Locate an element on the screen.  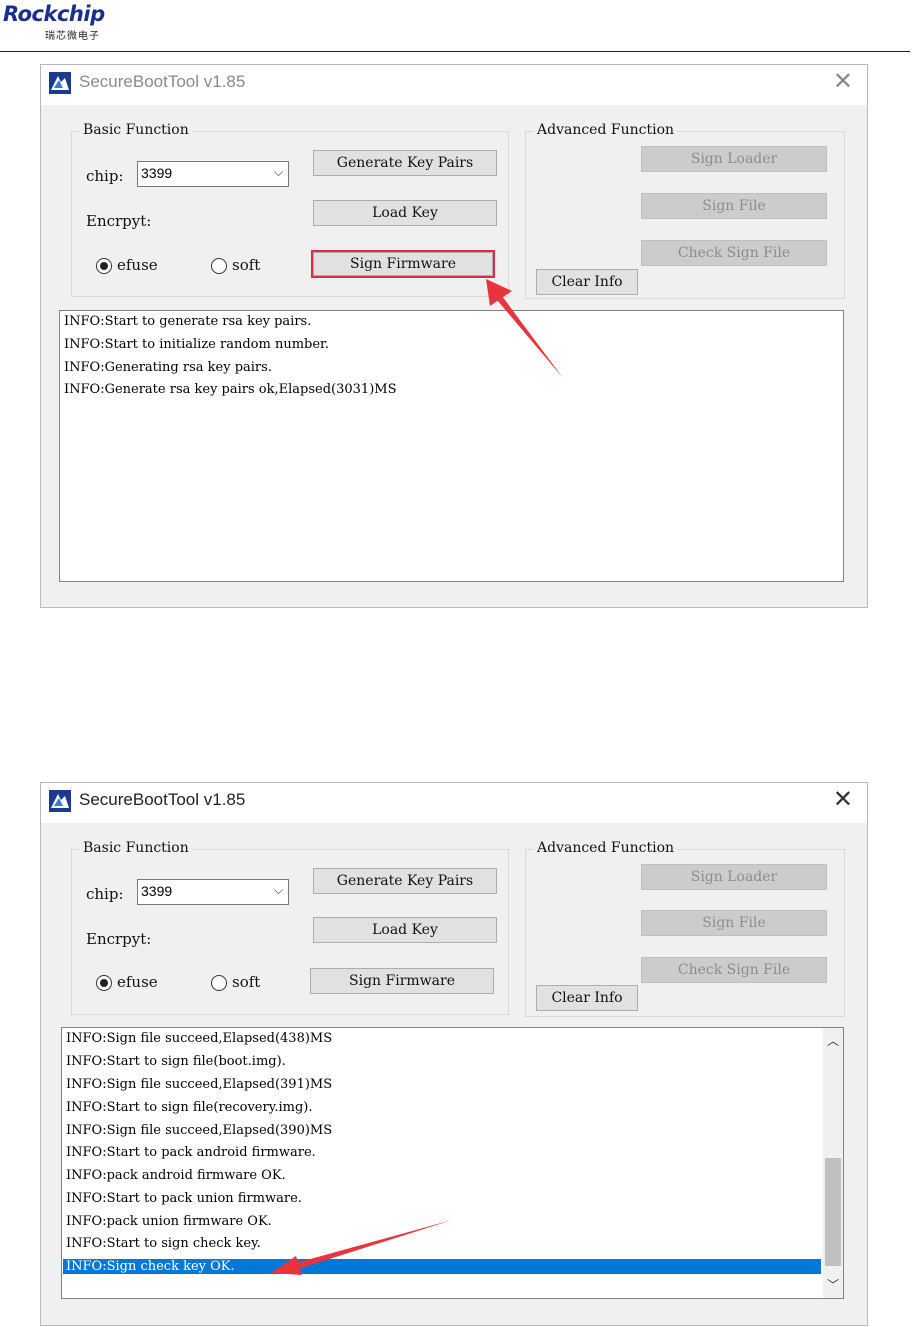
log-line: INFO:Sign file succeed,Elapsed(438)MS is located at coordinates (199, 1038).